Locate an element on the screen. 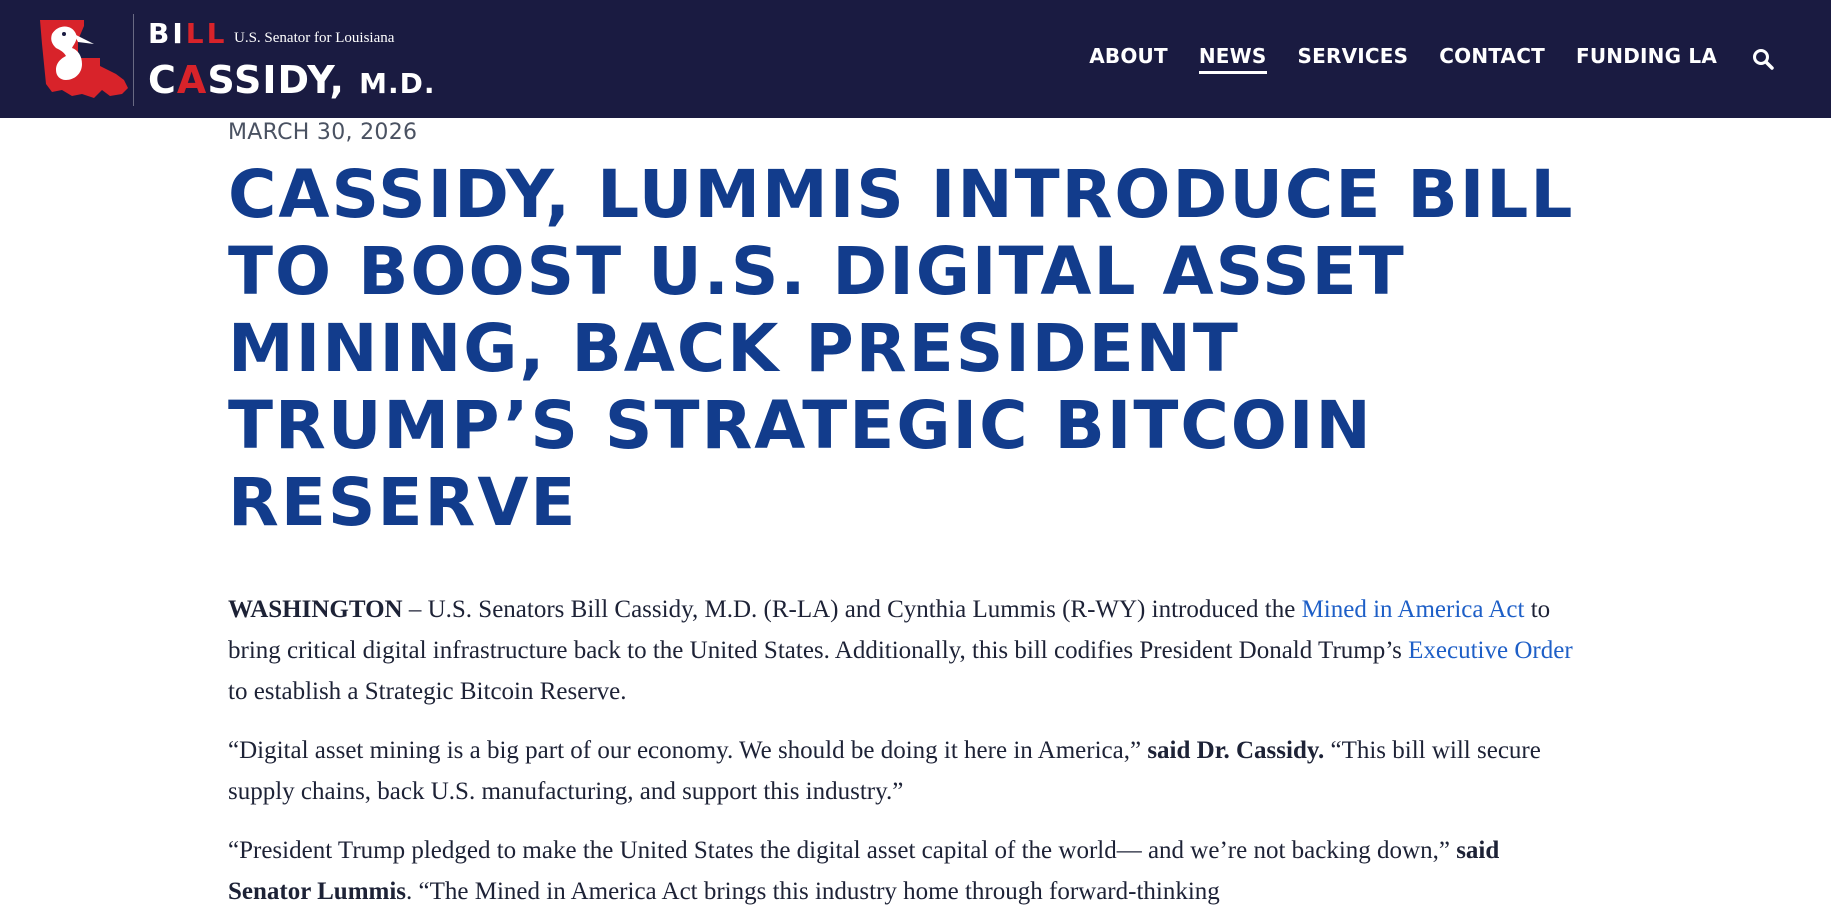 This screenshot has width=1831, height=905. nav-item-news: NEWS is located at coordinates (1232, 59).